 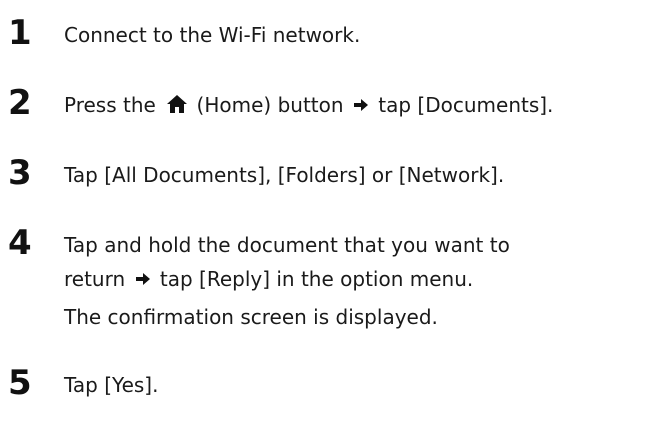 I want to click on step-text-part: tap [Reply] in the option menu., so click(x=316, y=279).